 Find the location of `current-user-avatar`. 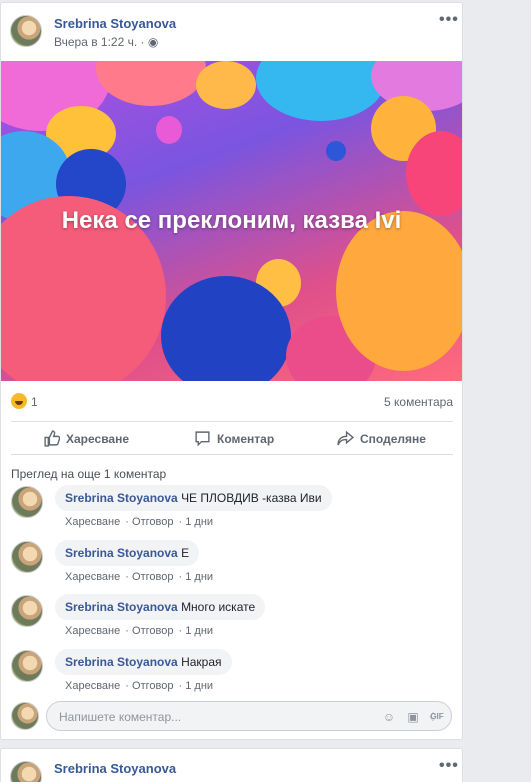

current-user-avatar is located at coordinates (25, 716).